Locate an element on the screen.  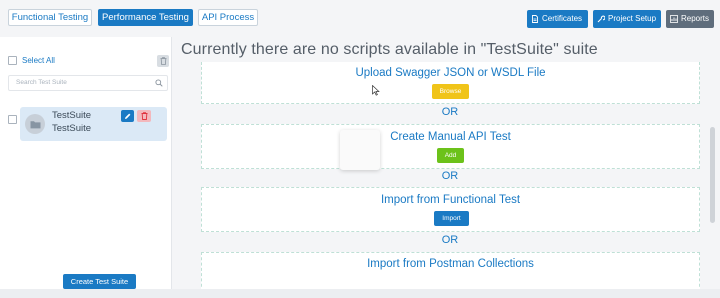
pencil-icon is located at coordinates (128, 116).